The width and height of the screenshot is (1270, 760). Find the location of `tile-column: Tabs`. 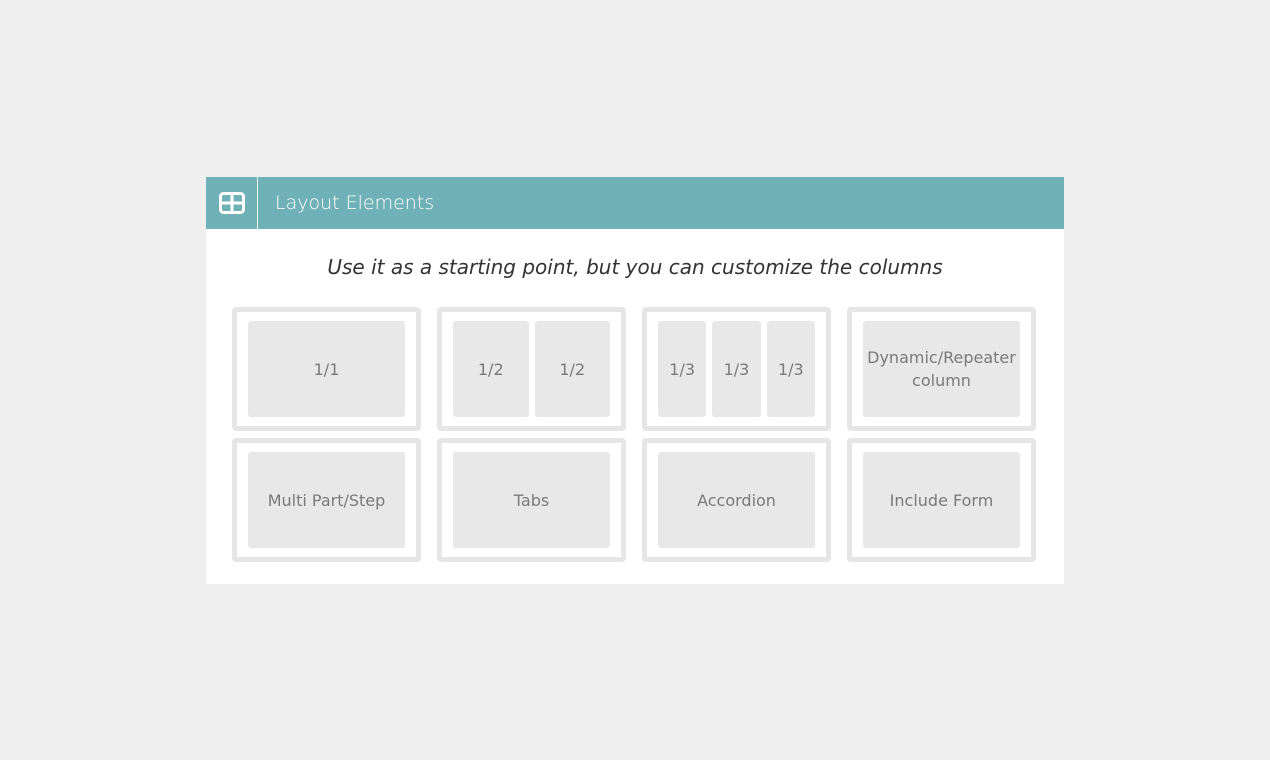

tile-column: Tabs is located at coordinates (531, 500).